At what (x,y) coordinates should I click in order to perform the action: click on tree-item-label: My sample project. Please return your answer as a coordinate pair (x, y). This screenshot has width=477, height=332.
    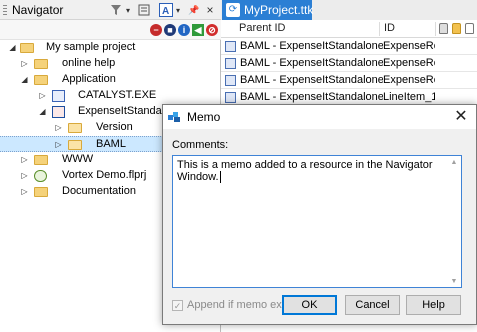
    Looking at the image, I should click on (91, 47).